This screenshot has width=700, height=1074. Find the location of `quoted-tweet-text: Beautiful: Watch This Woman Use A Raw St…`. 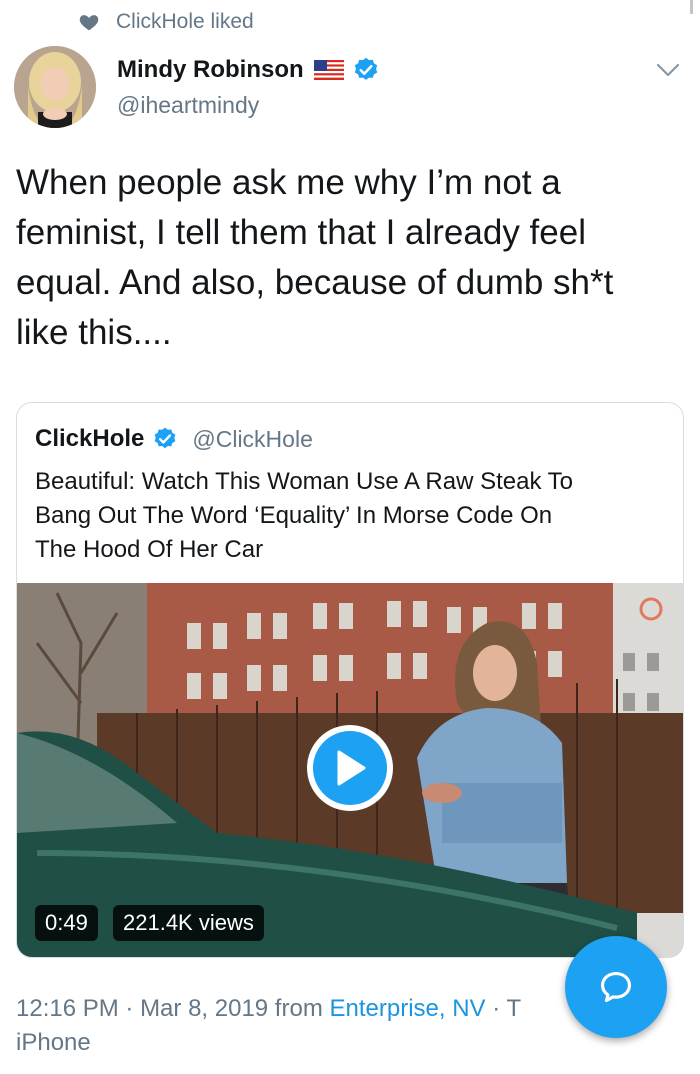

quoted-tweet-text: Beautiful: Watch This Woman Use A Raw St… is located at coordinates (345, 516).